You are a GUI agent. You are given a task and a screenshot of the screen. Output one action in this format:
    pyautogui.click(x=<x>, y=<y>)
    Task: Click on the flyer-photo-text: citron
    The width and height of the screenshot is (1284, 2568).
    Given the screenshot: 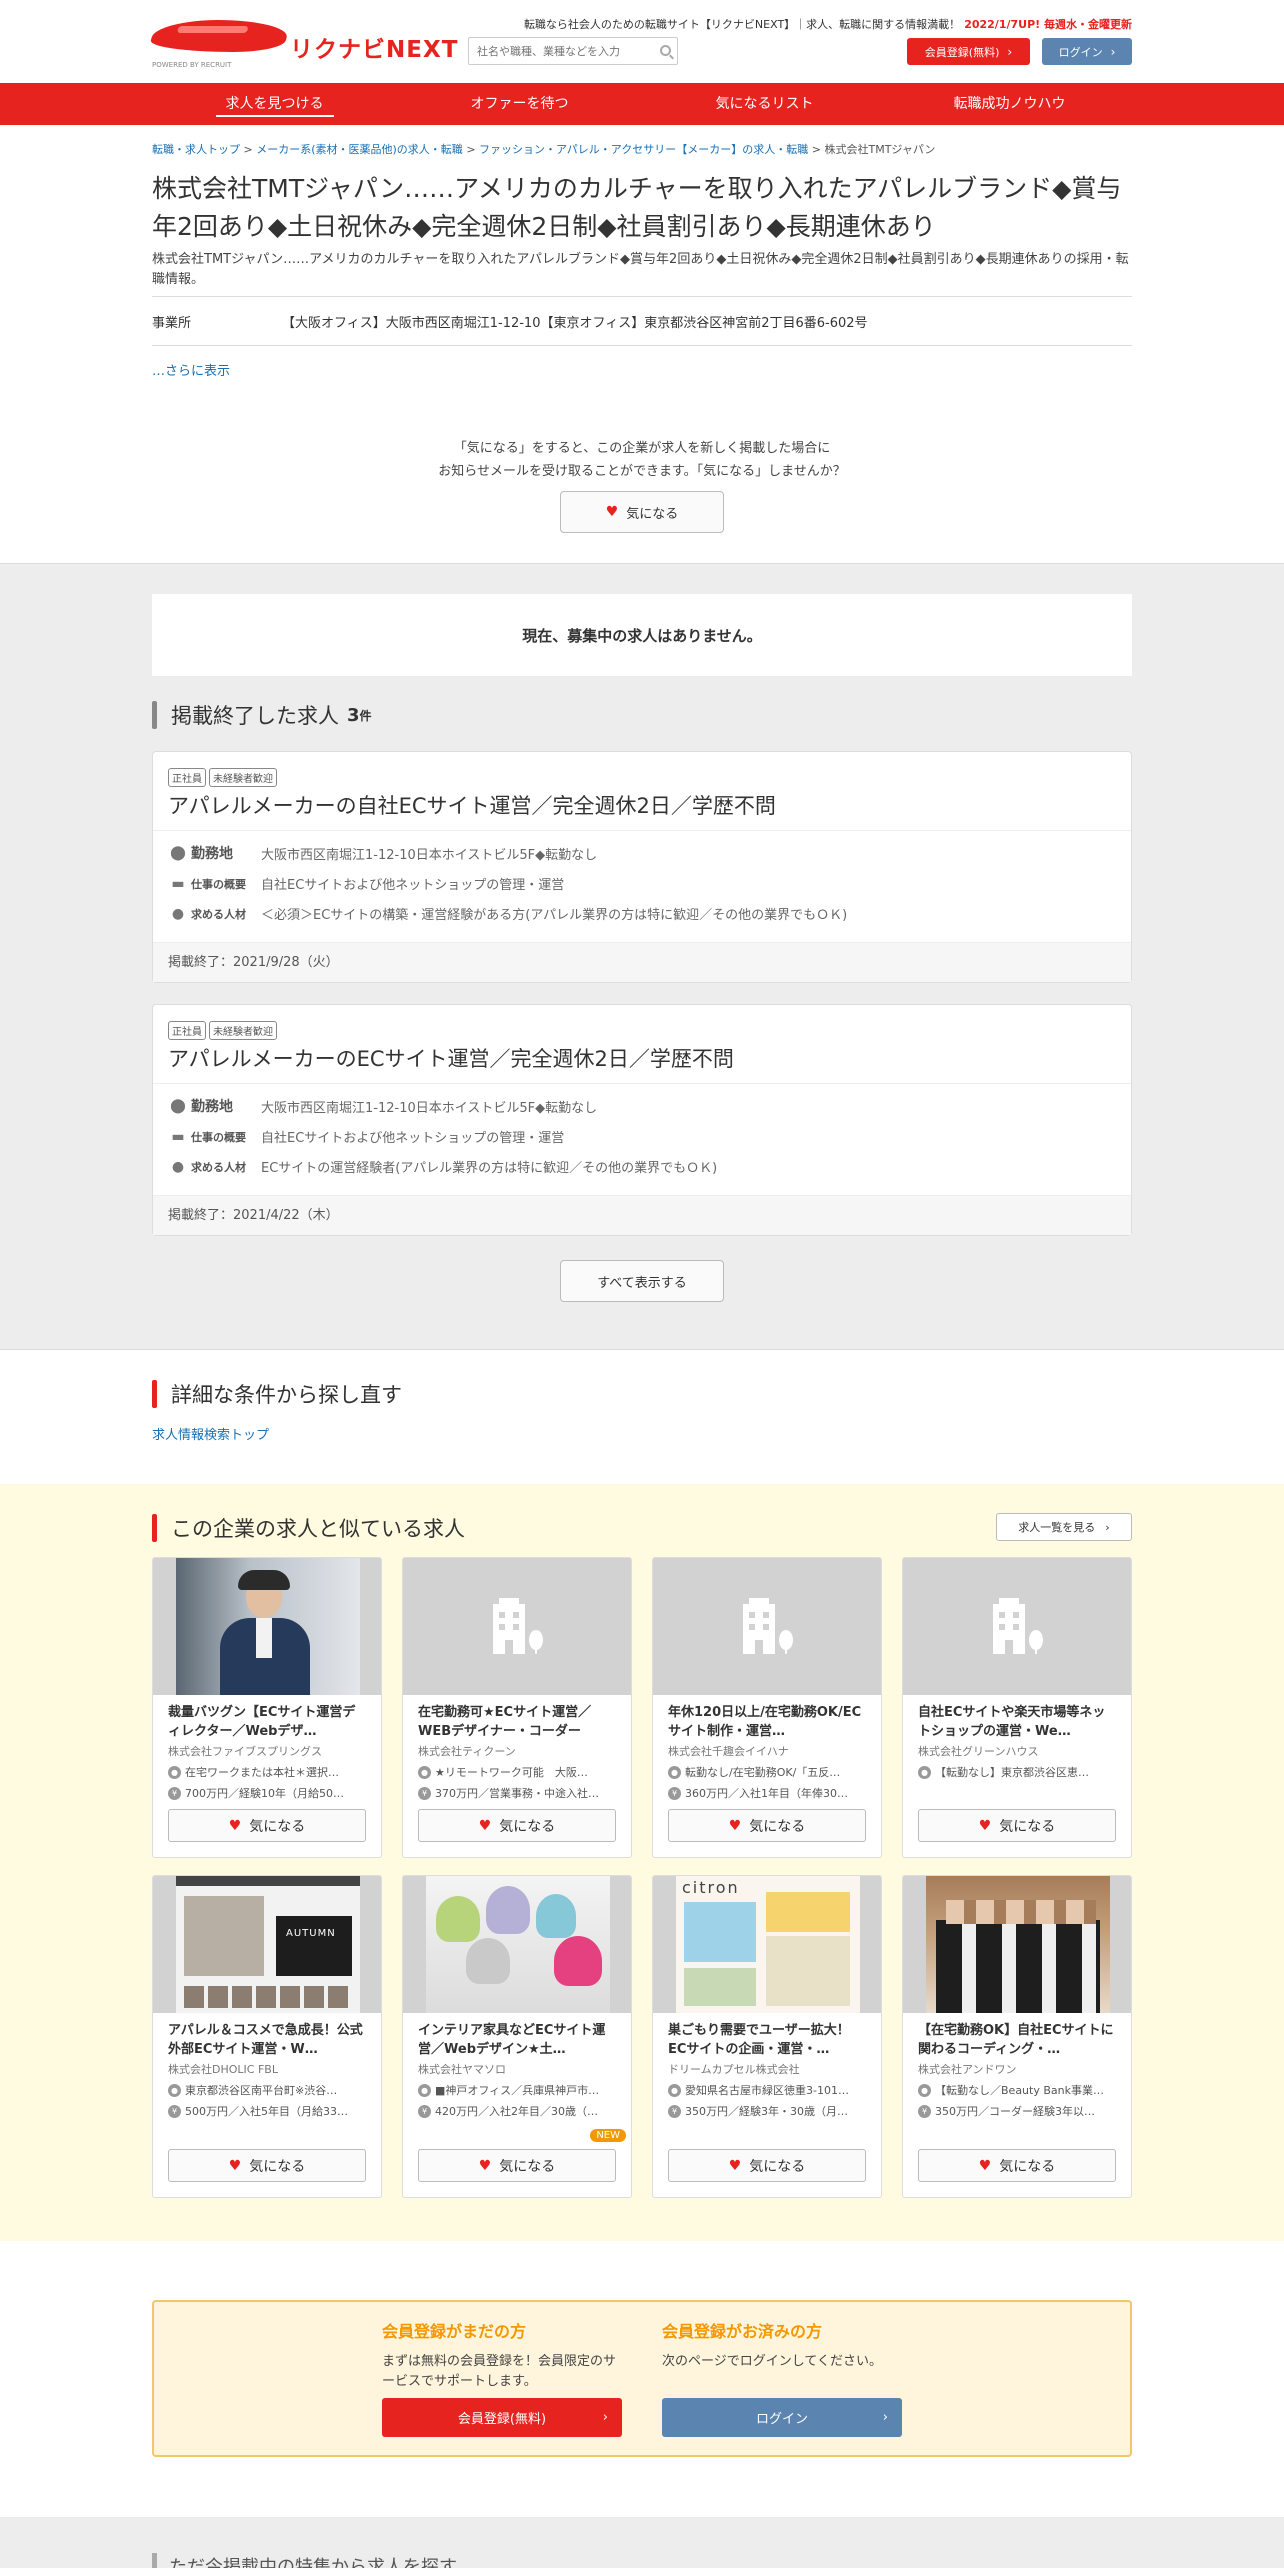 What is the action you would take?
    pyautogui.click(x=711, y=1887)
    